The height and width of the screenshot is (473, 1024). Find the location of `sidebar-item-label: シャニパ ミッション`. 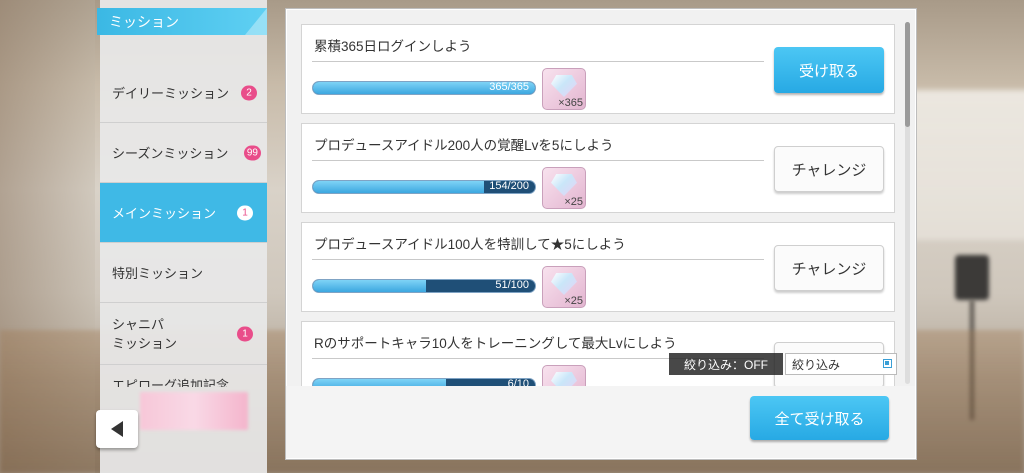

sidebar-item-label: シャニパ ミッション is located at coordinates (144, 334).